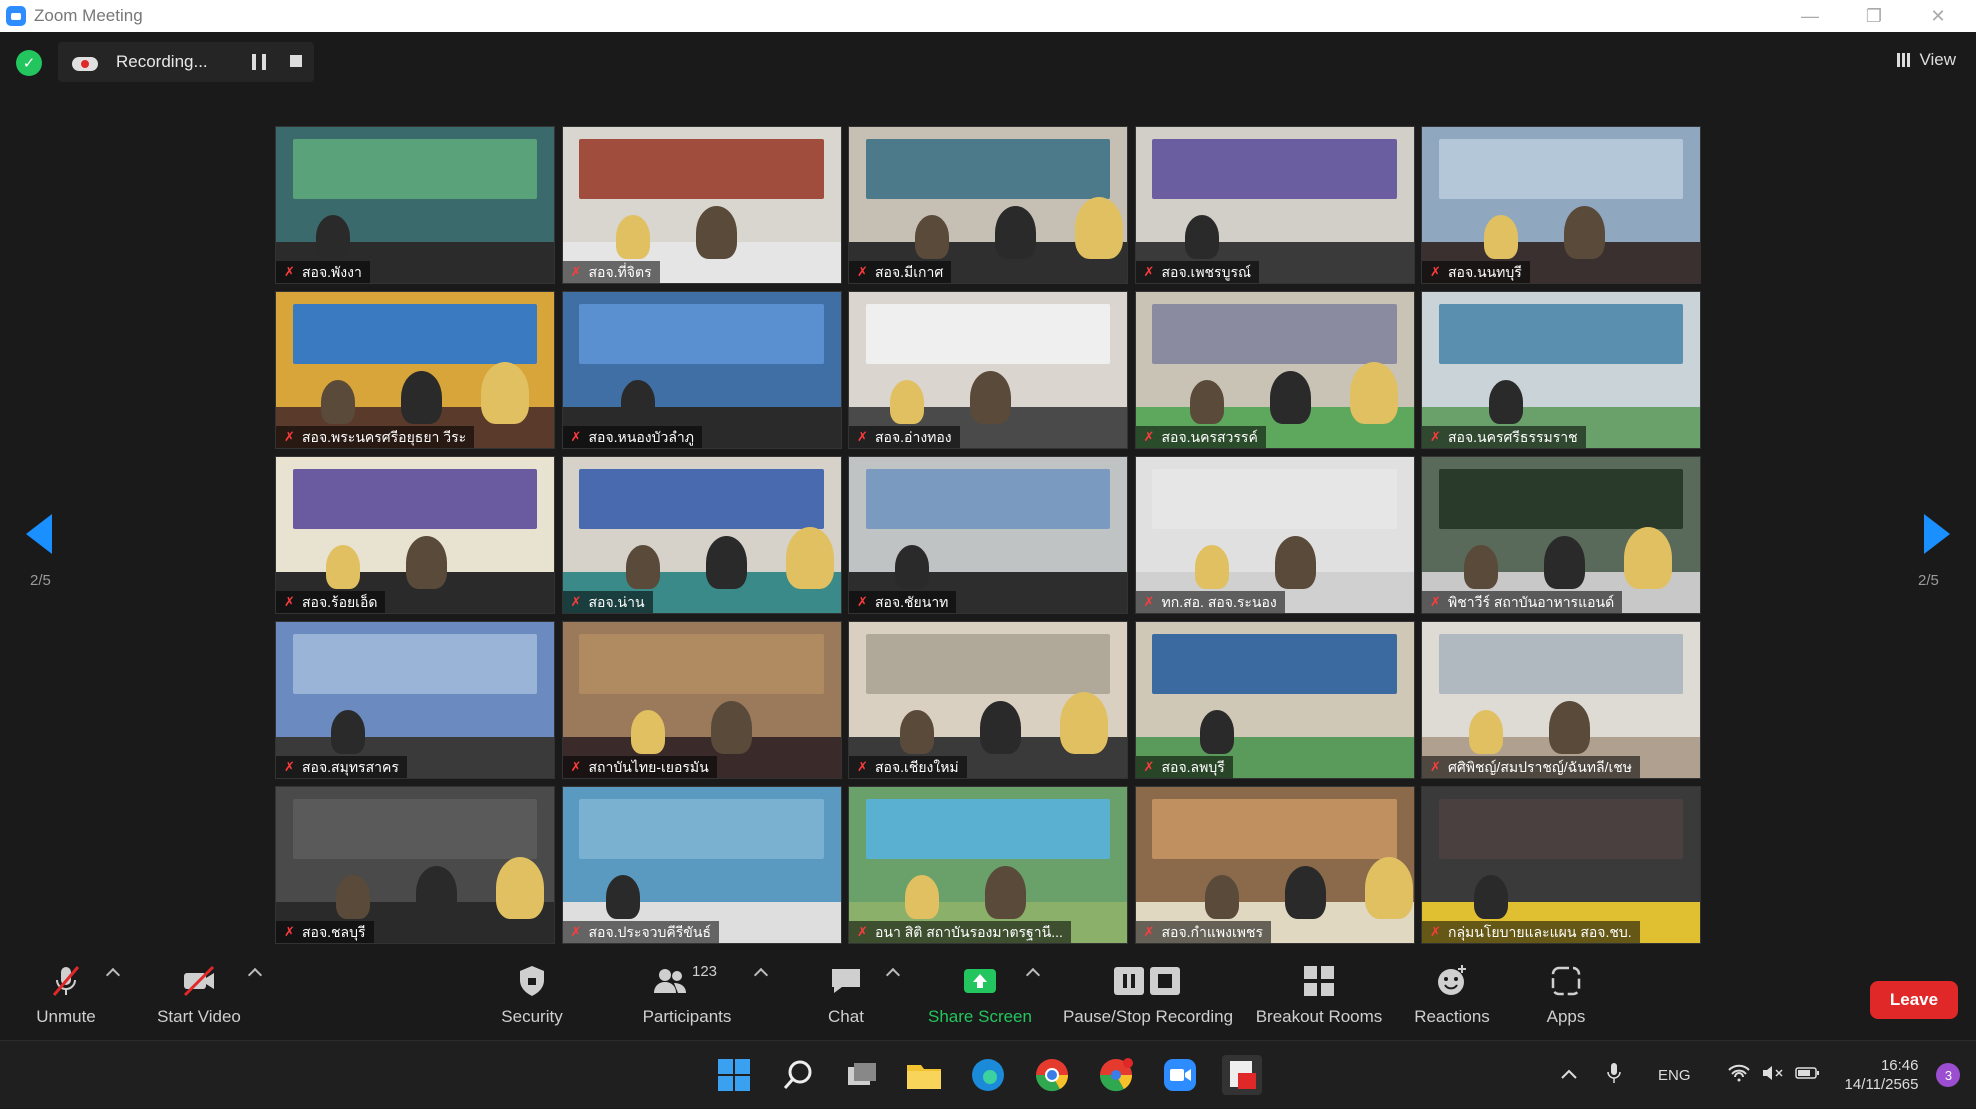 The image size is (1976, 1109). What do you see at coordinates (259, 62) in the screenshot?
I see `pause-recording-icon` at bounding box center [259, 62].